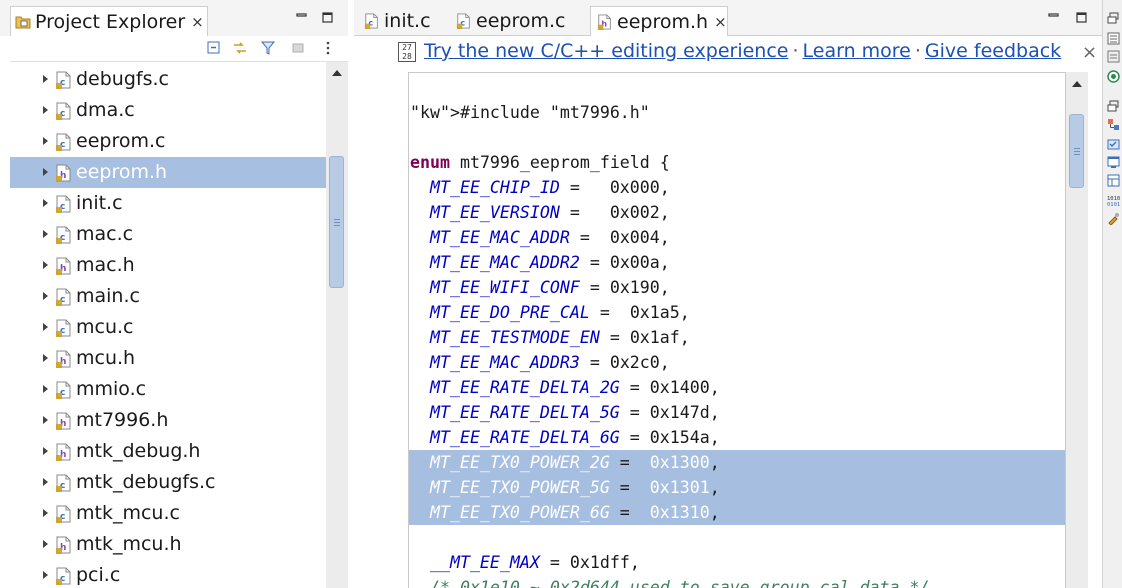 The image size is (1122, 588). I want to click on tab-project-explorer: Project Explorer ×, so click(109, 21).